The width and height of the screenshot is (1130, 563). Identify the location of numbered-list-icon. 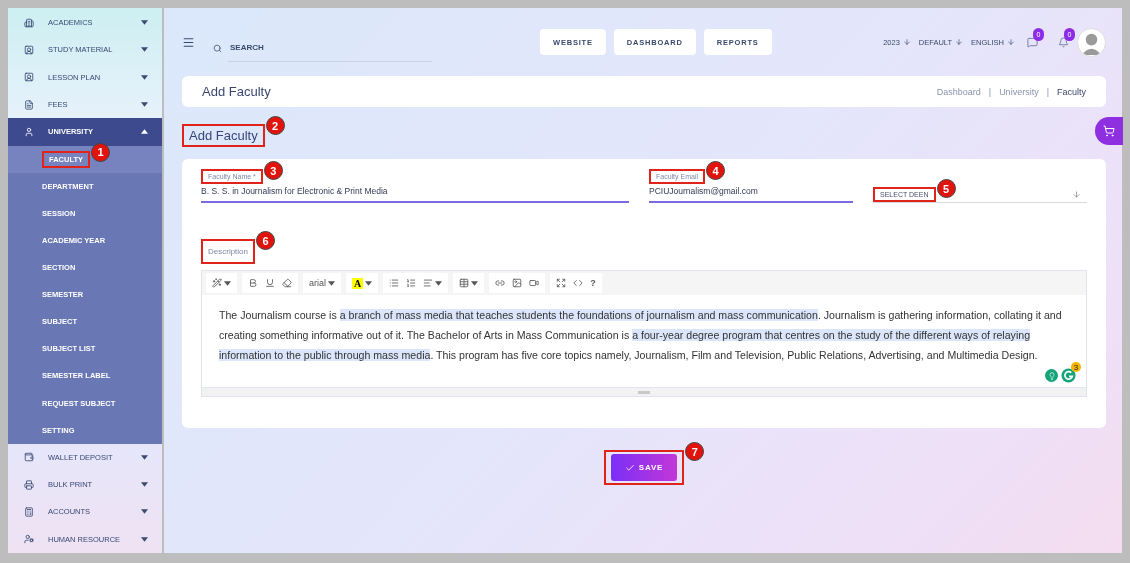
(411, 283).